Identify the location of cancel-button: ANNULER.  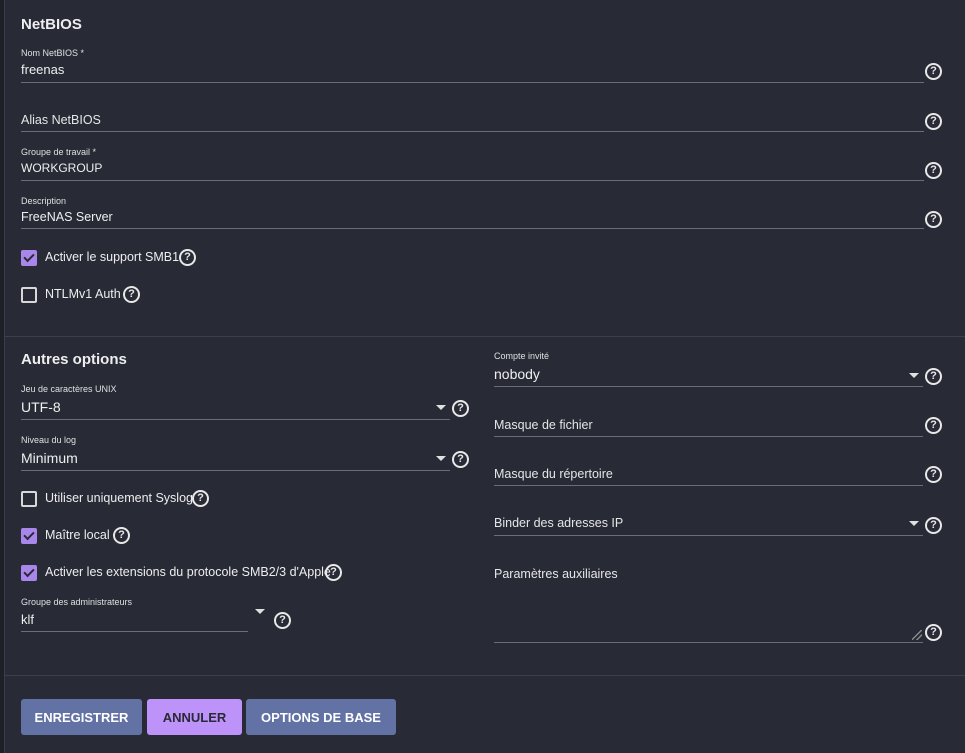
(194, 717).